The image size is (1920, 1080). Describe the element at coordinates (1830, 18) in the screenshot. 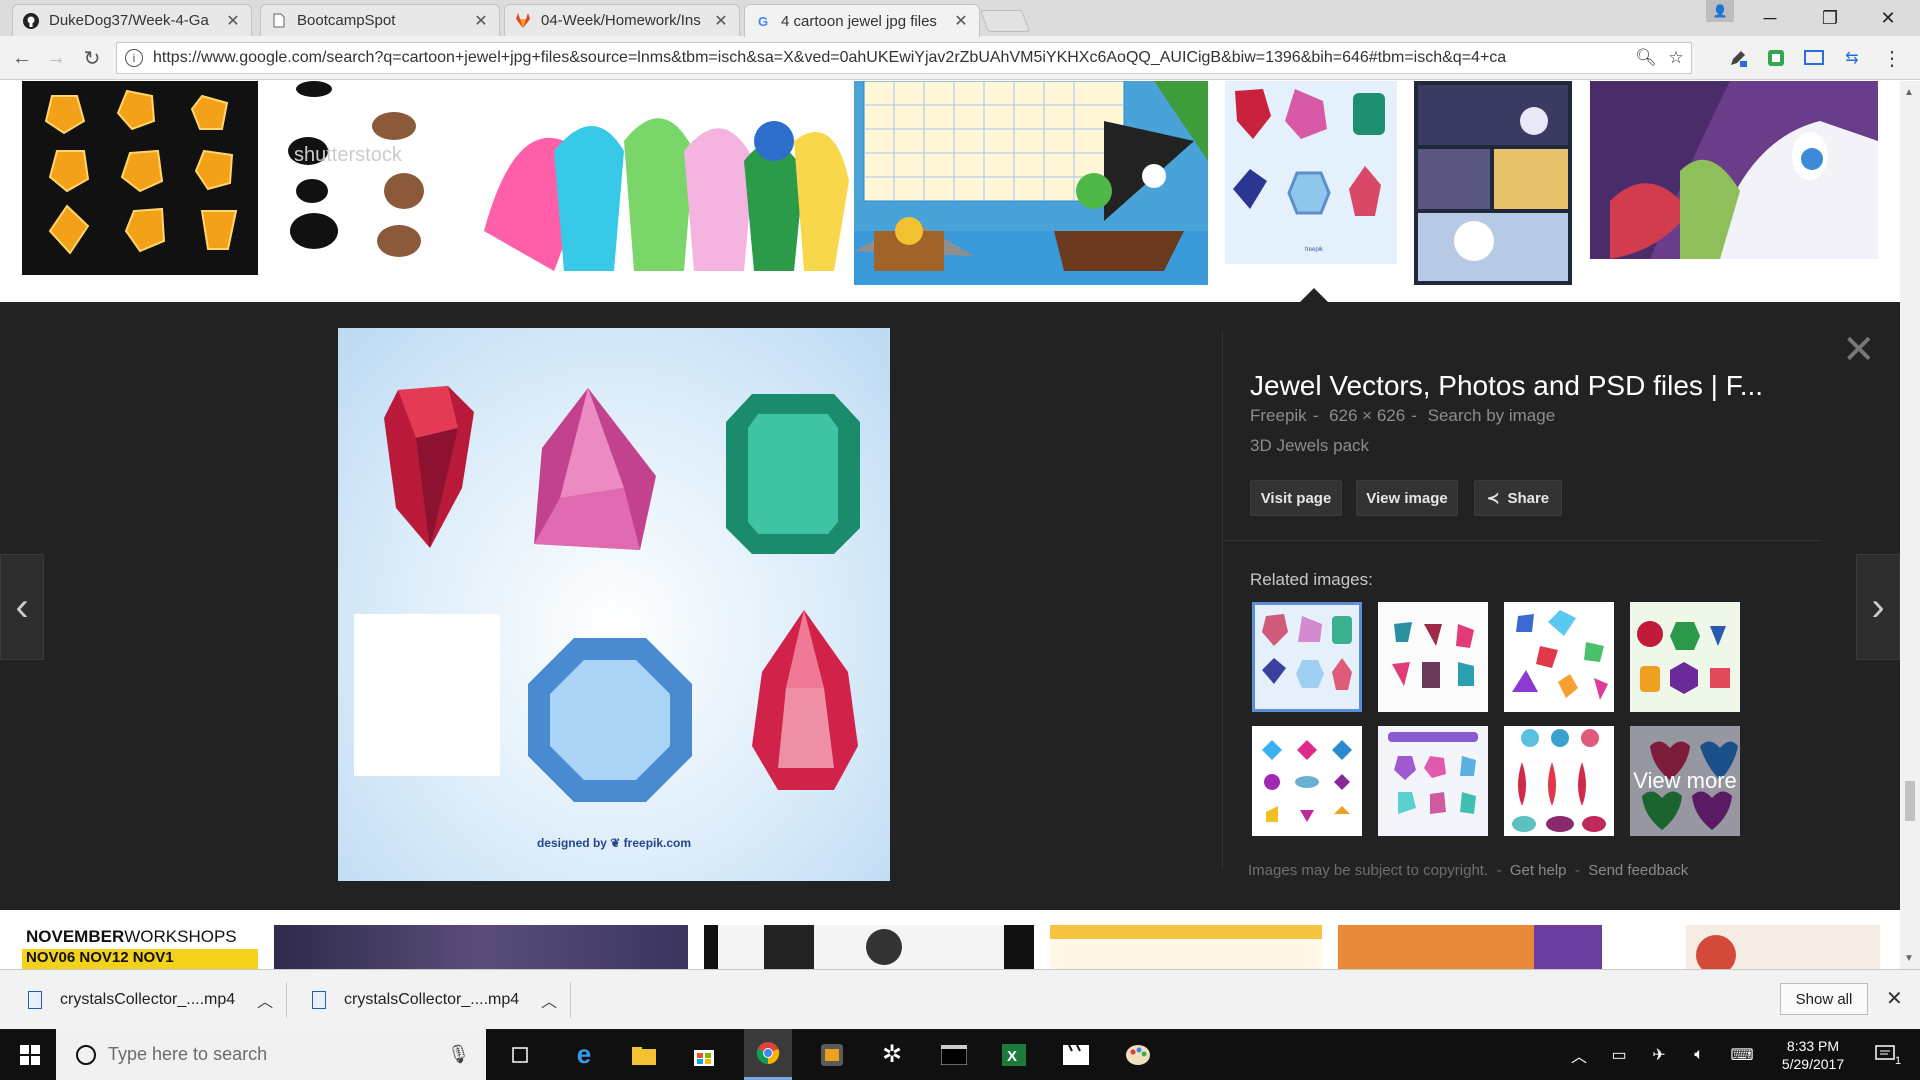

I see `restore-icon: ❐` at that location.